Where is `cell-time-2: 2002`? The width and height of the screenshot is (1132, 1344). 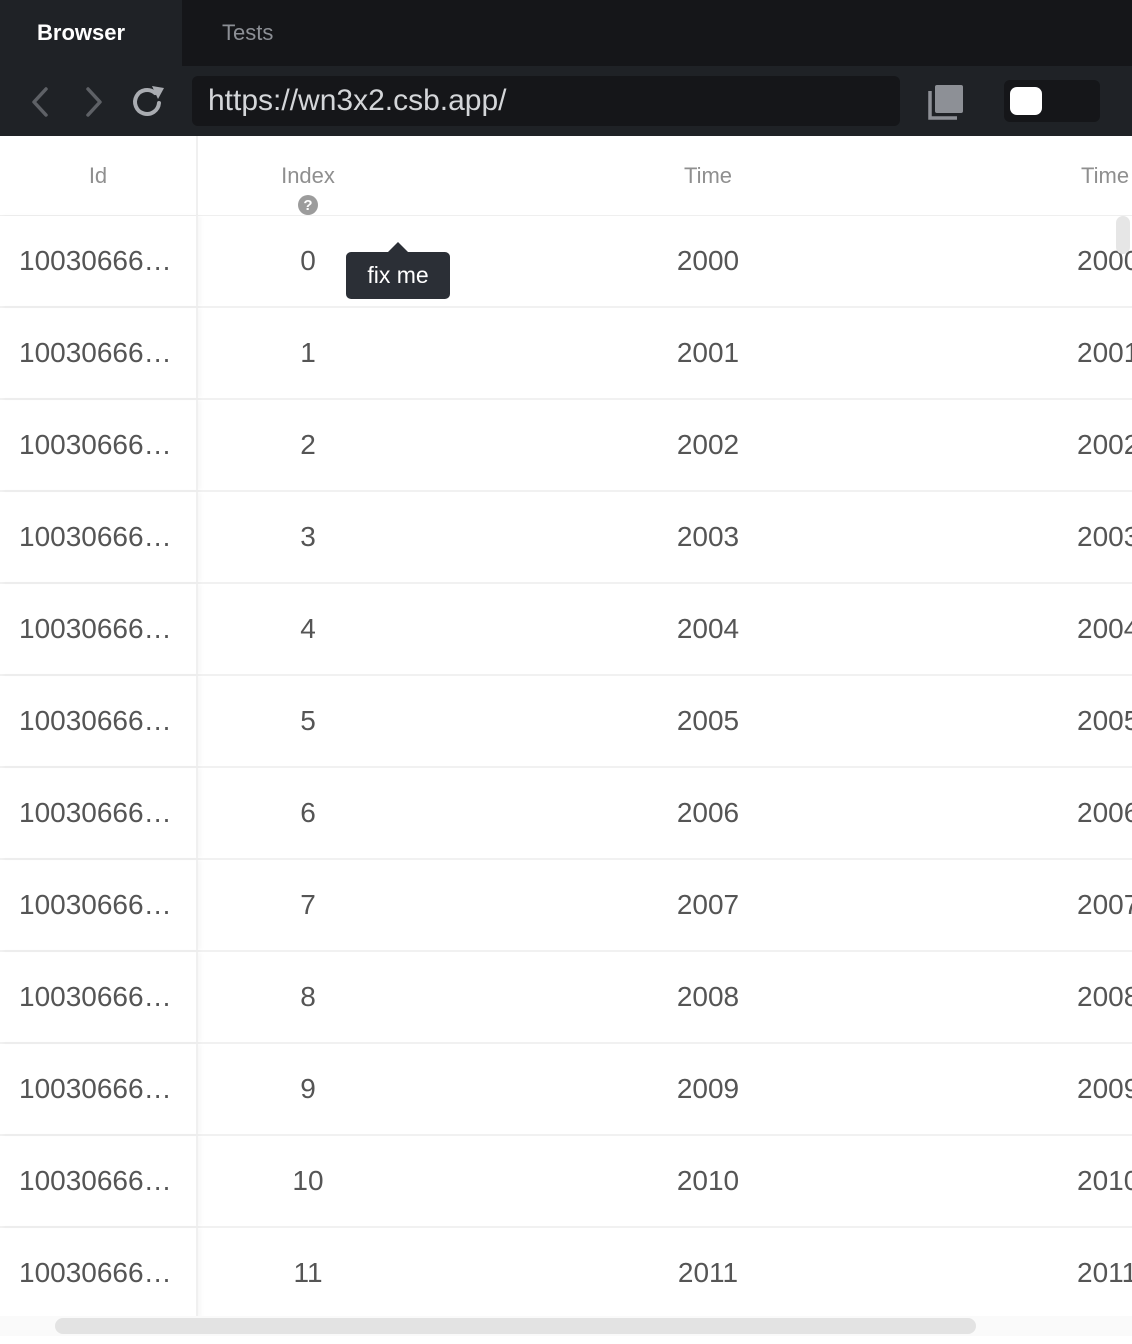
cell-time-2: 2002 is located at coordinates (1104, 444).